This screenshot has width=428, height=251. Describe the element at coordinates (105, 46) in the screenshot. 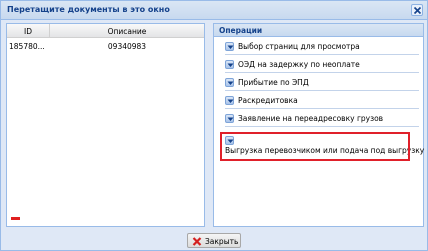

I see `table-row: 185780... 09340983` at that location.